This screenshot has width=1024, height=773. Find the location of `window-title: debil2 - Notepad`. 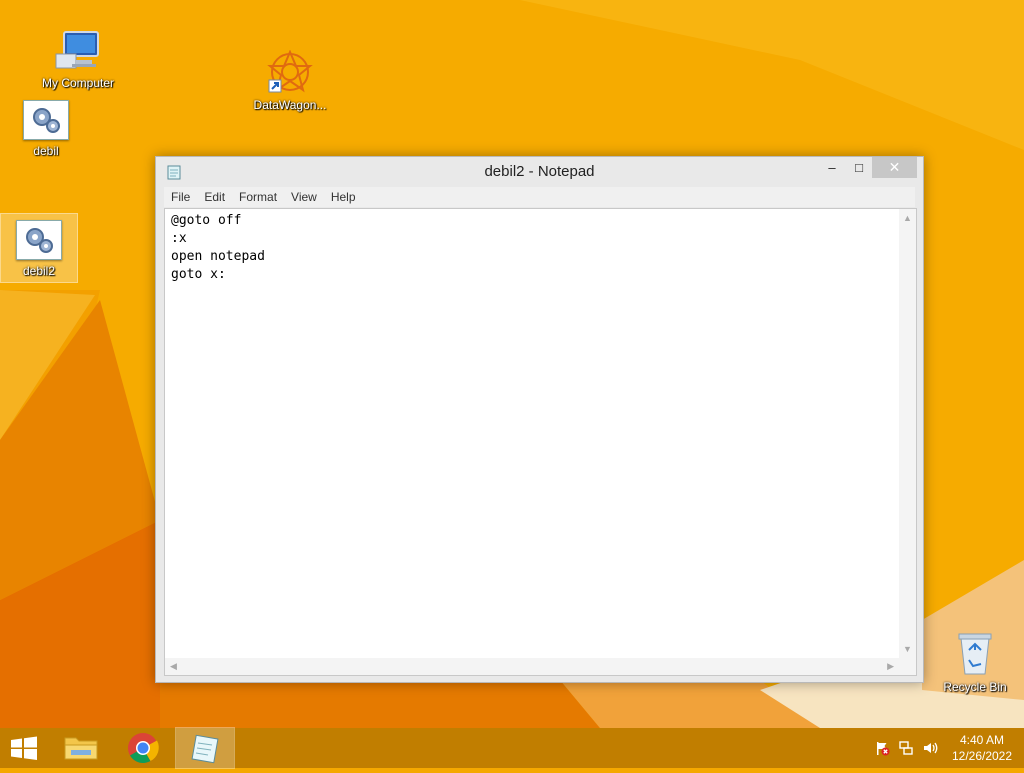

window-title: debil2 - Notepad is located at coordinates (539, 171).